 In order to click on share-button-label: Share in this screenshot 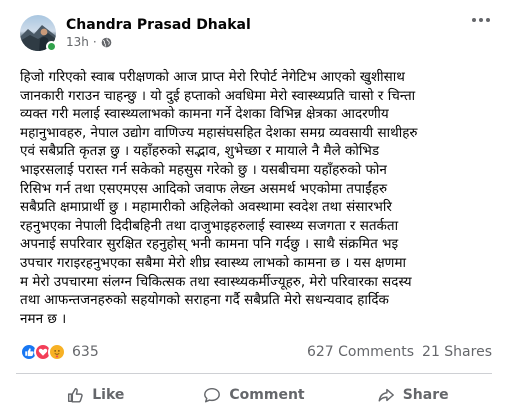, I will do `click(425, 395)`.